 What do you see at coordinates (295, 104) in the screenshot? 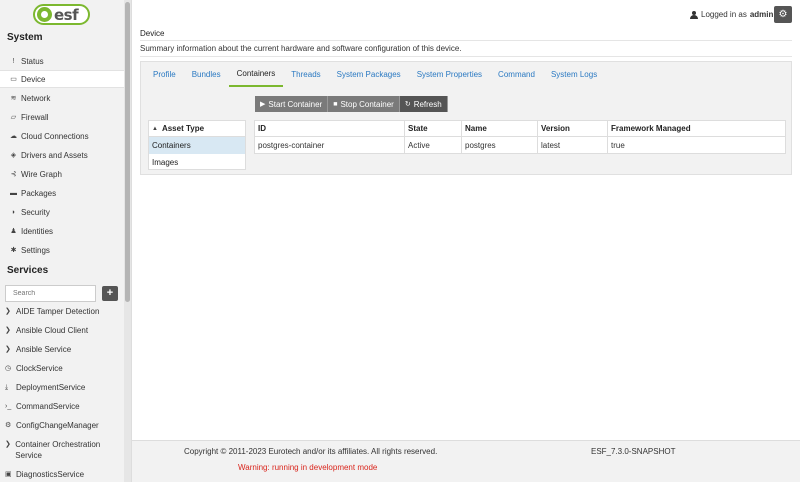
I see `start-container-label: Start Container` at bounding box center [295, 104].